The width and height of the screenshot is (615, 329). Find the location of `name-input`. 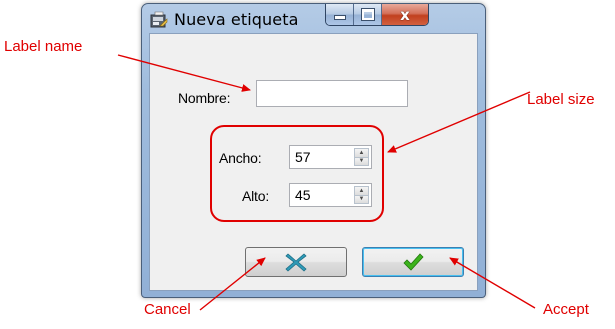

name-input is located at coordinates (332, 93).